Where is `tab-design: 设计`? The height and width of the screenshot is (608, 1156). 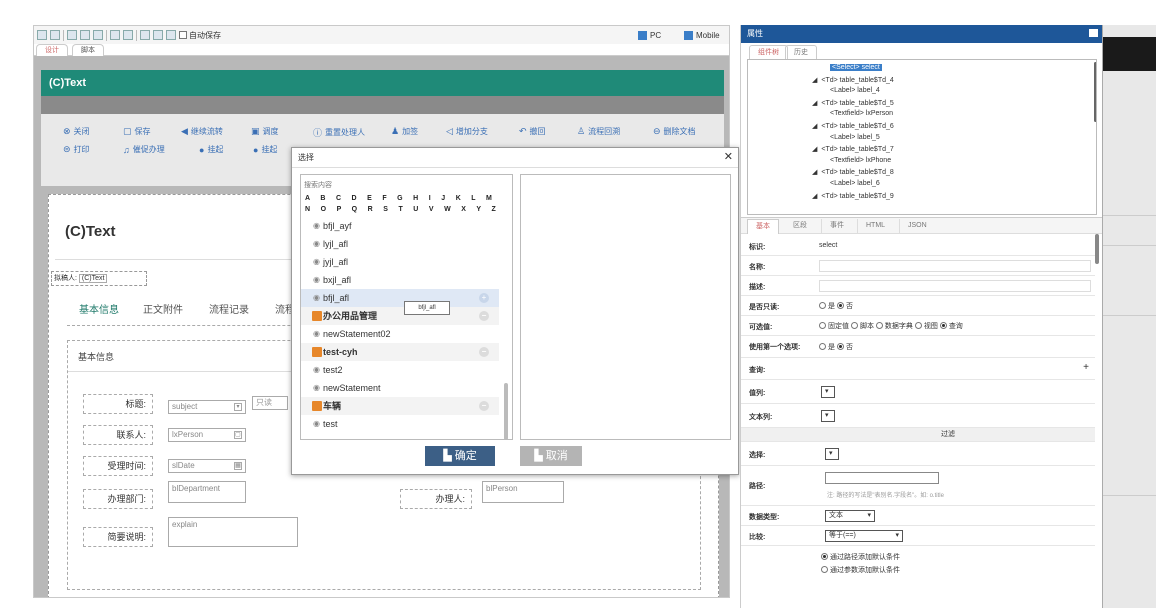 tab-design: 设计 is located at coordinates (52, 50).